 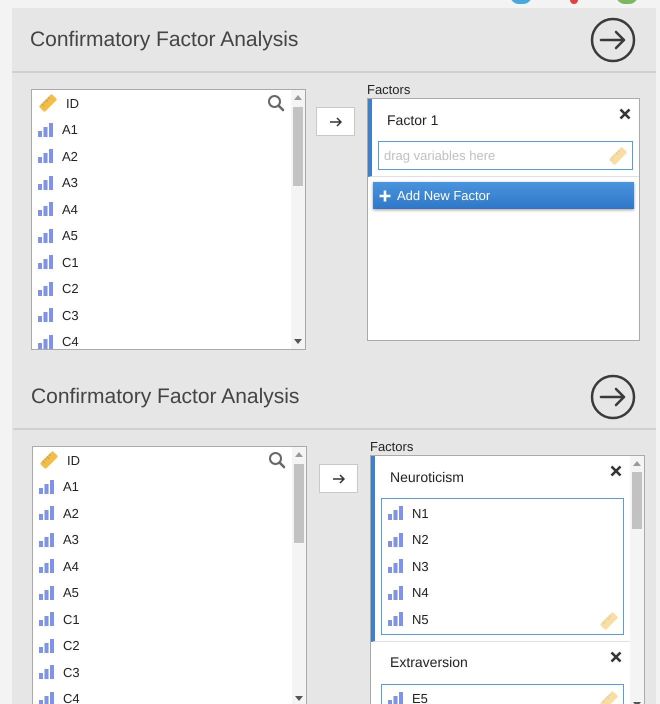 I want to click on placeholder-text: drag variables here, so click(x=440, y=156).